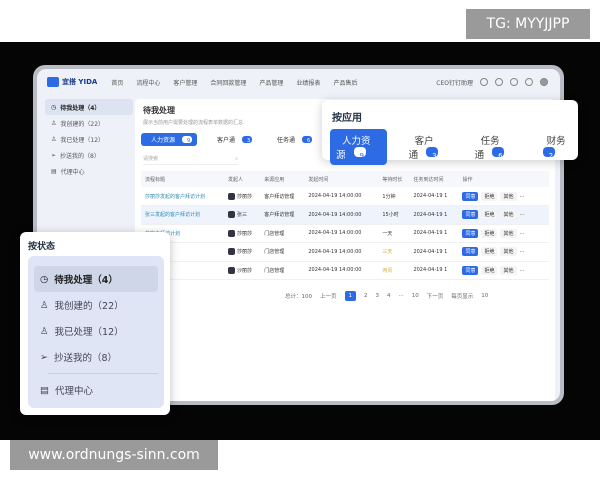 This screenshot has height=480, width=600. I want to click on row-title-link: 莎丽莎发起的客户拜访计划, so click(182, 196).